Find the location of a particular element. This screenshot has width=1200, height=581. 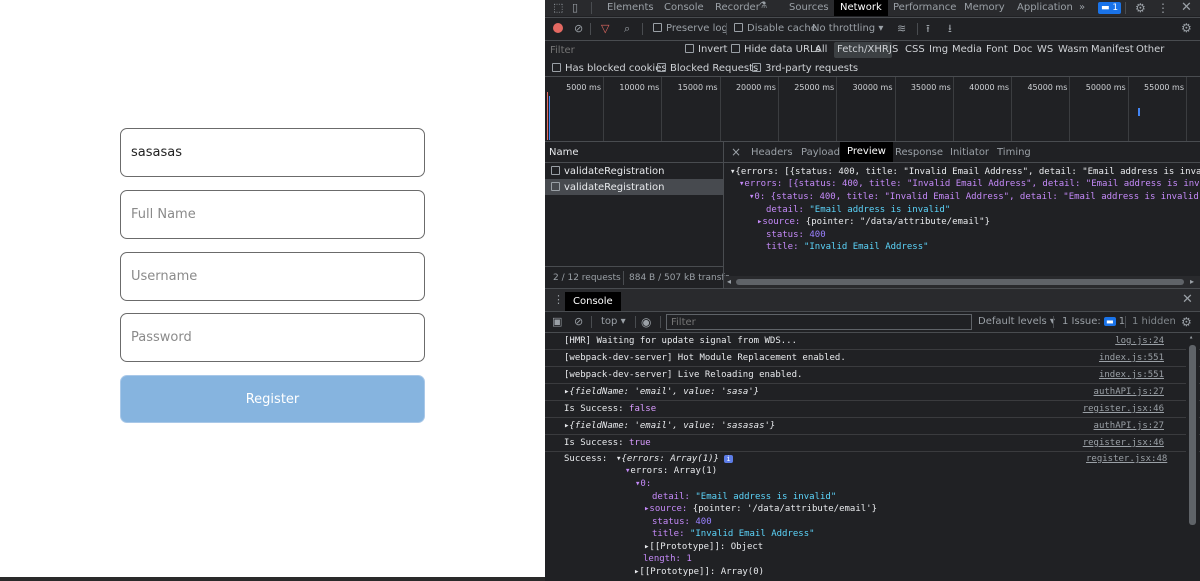

throttling-select: No throttling ▾ is located at coordinates (847, 28).